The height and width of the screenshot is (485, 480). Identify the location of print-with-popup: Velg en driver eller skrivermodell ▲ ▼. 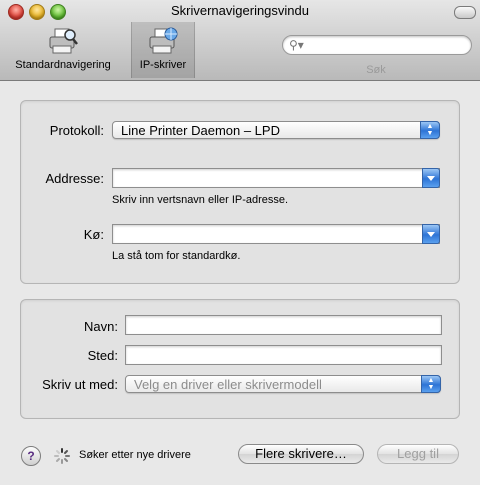
(283, 384).